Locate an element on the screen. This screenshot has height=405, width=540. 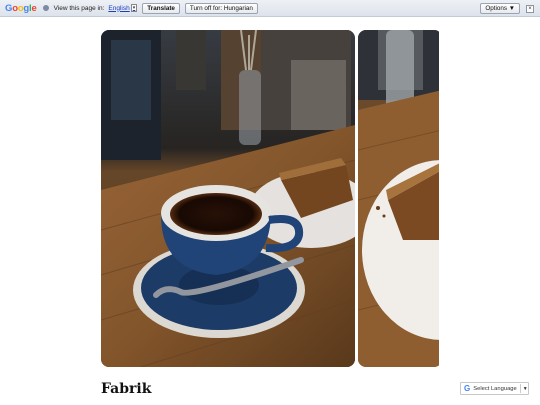
chevron-down-icon: ▾ is located at coordinates (134, 8).